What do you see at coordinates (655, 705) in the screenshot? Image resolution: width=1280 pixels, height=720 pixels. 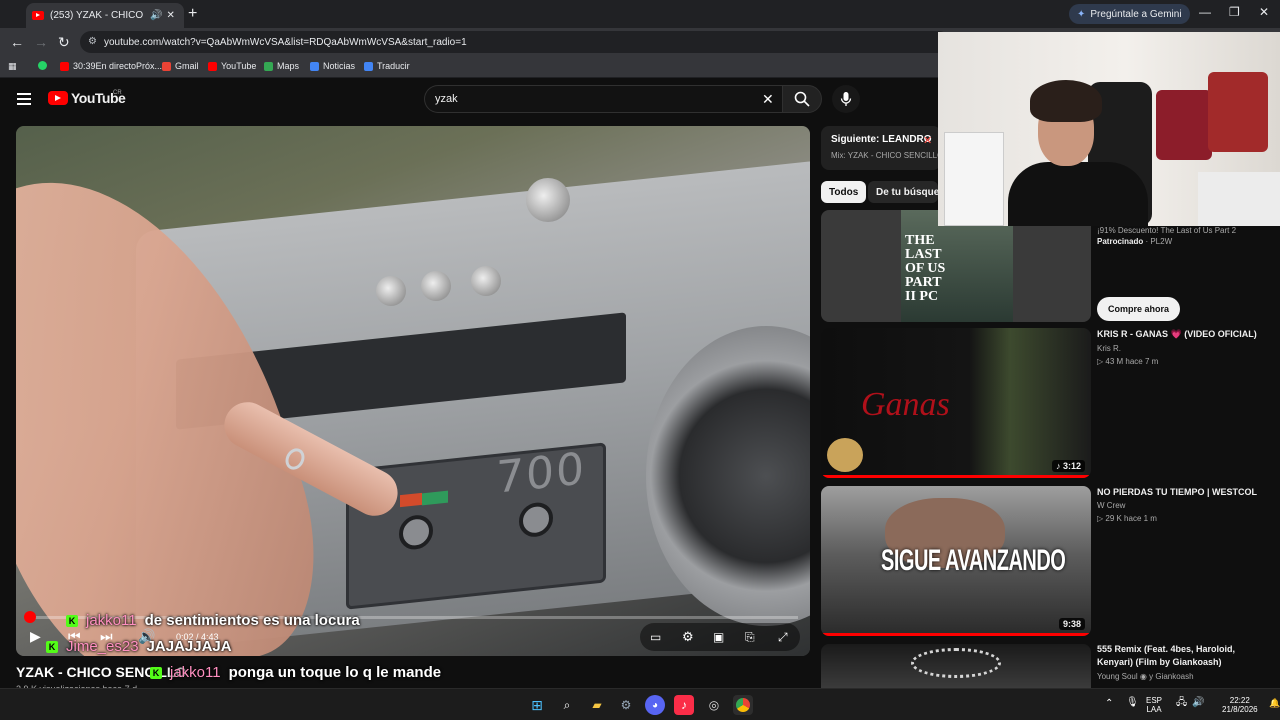 I see `discord-icon: ◕` at bounding box center [655, 705].